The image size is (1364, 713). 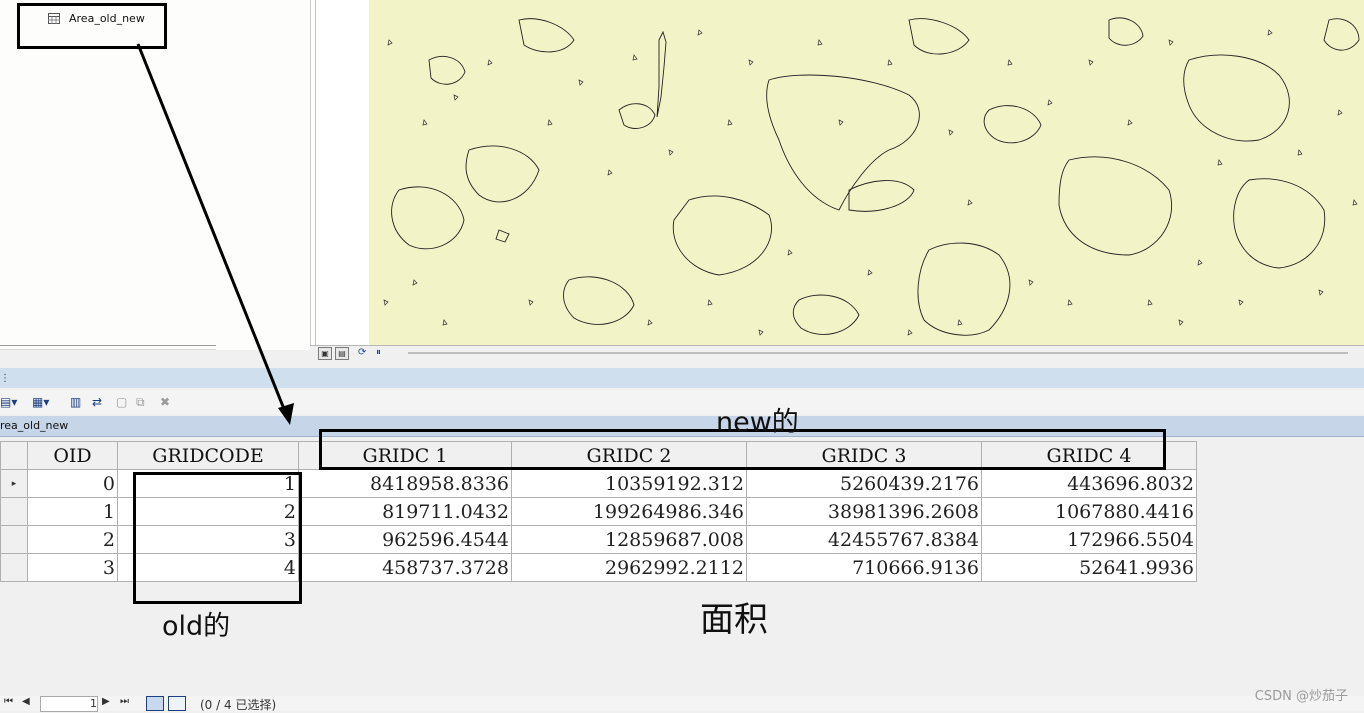 I want to click on record-number-field: 1, so click(x=69, y=704).